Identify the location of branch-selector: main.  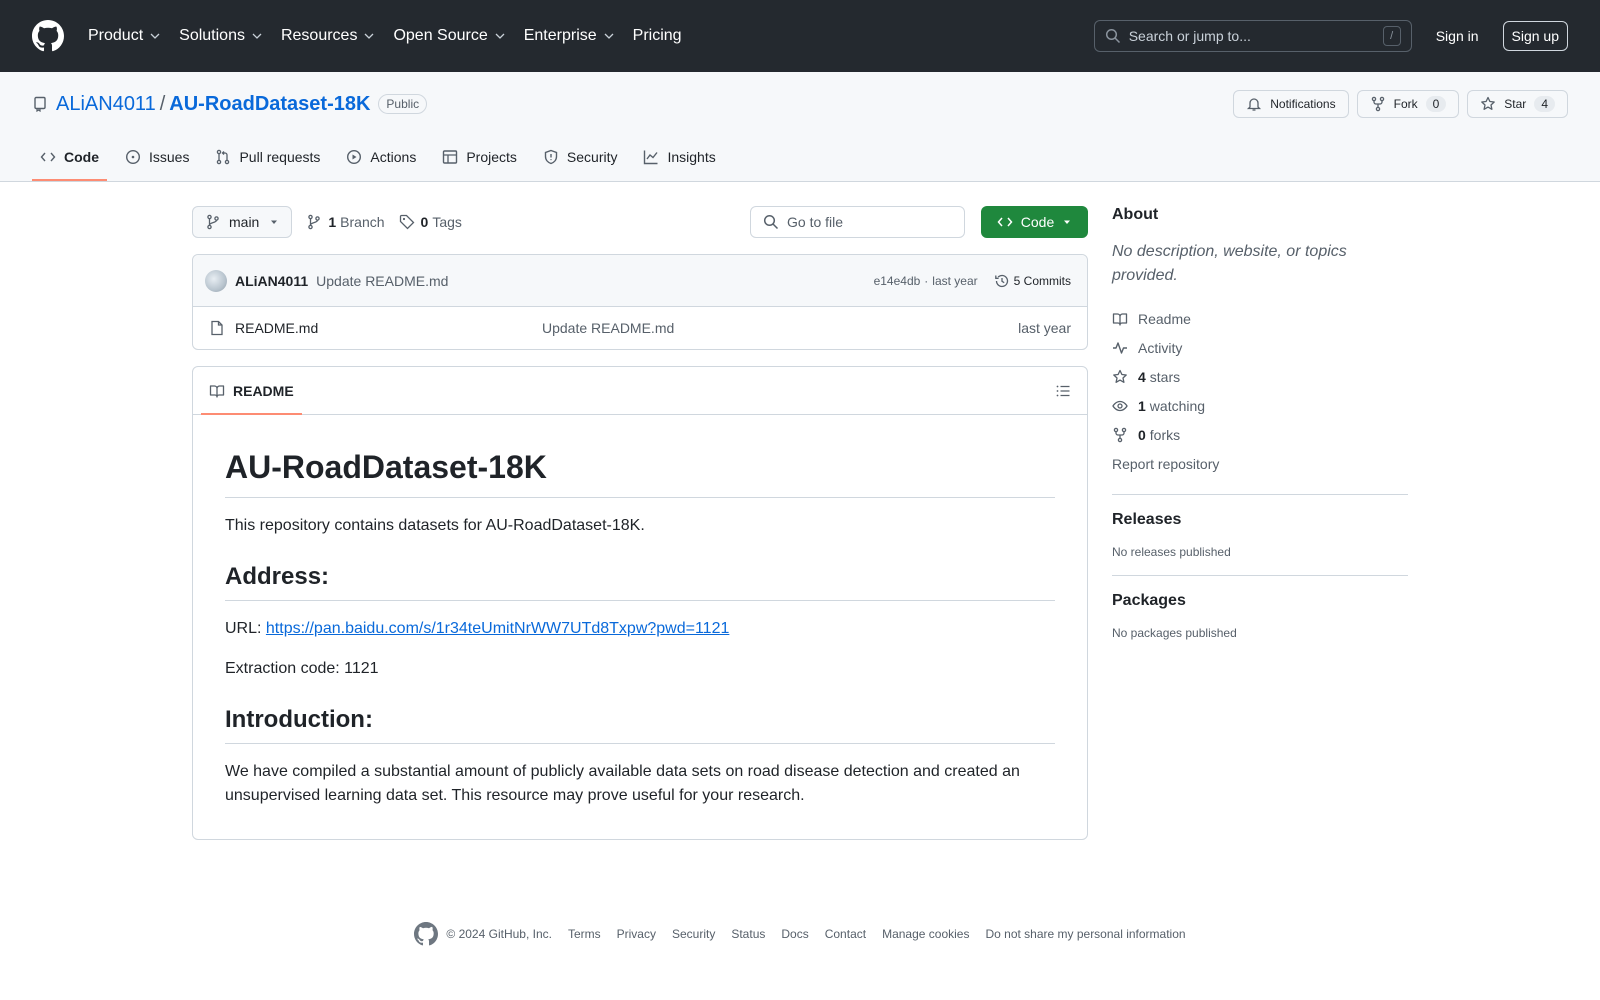
(242, 222).